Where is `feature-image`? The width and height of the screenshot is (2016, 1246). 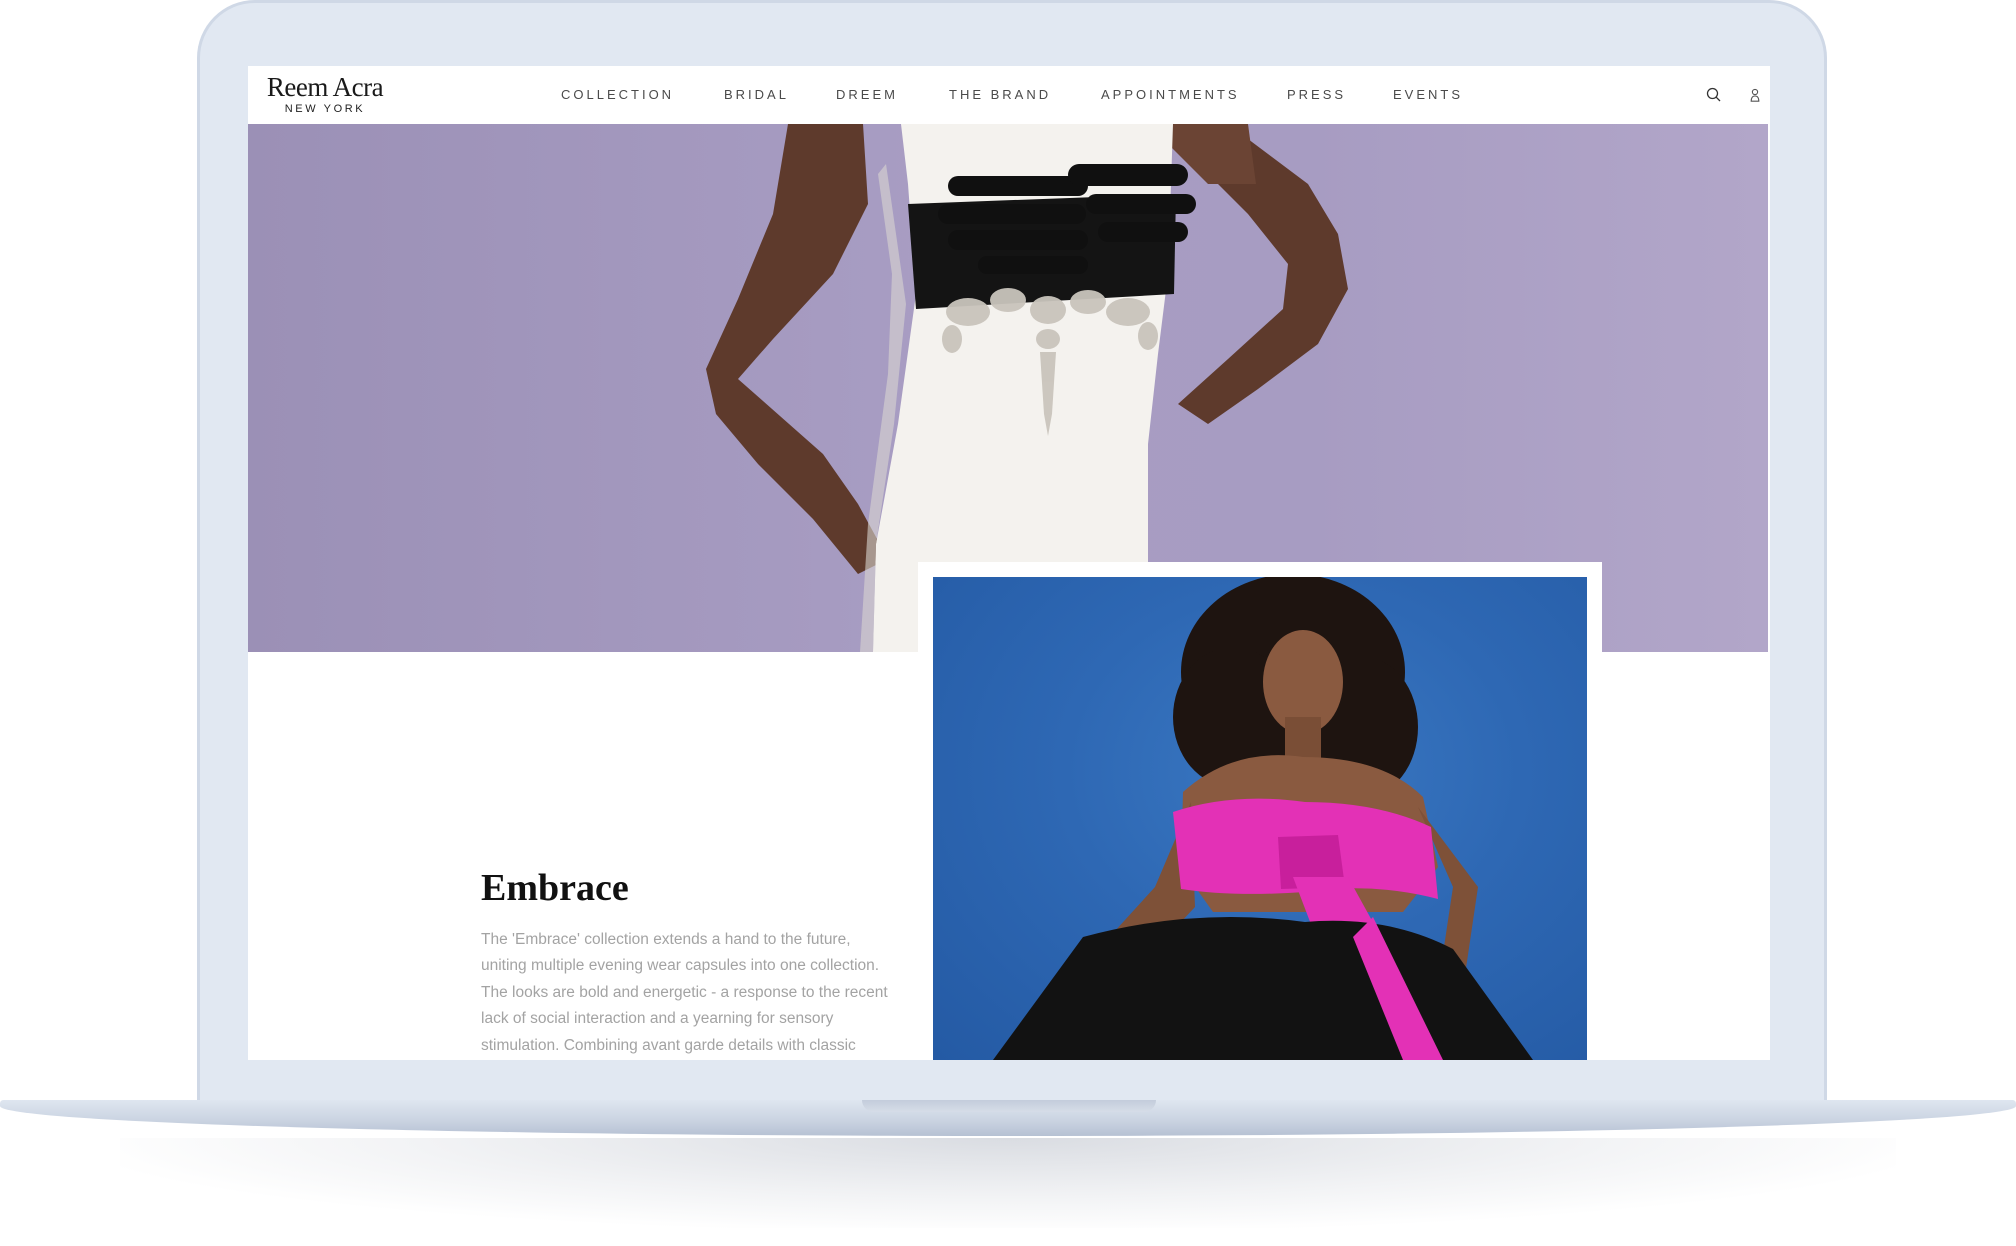
feature-image is located at coordinates (1260, 818).